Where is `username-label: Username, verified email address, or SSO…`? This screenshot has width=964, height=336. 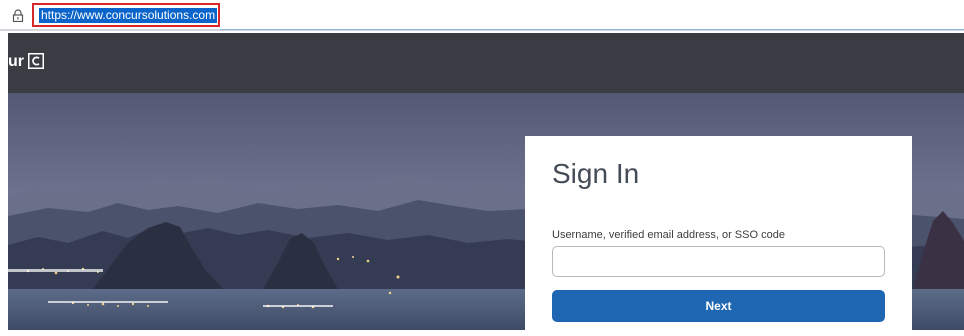 username-label: Username, verified email address, or SSO… is located at coordinates (668, 235).